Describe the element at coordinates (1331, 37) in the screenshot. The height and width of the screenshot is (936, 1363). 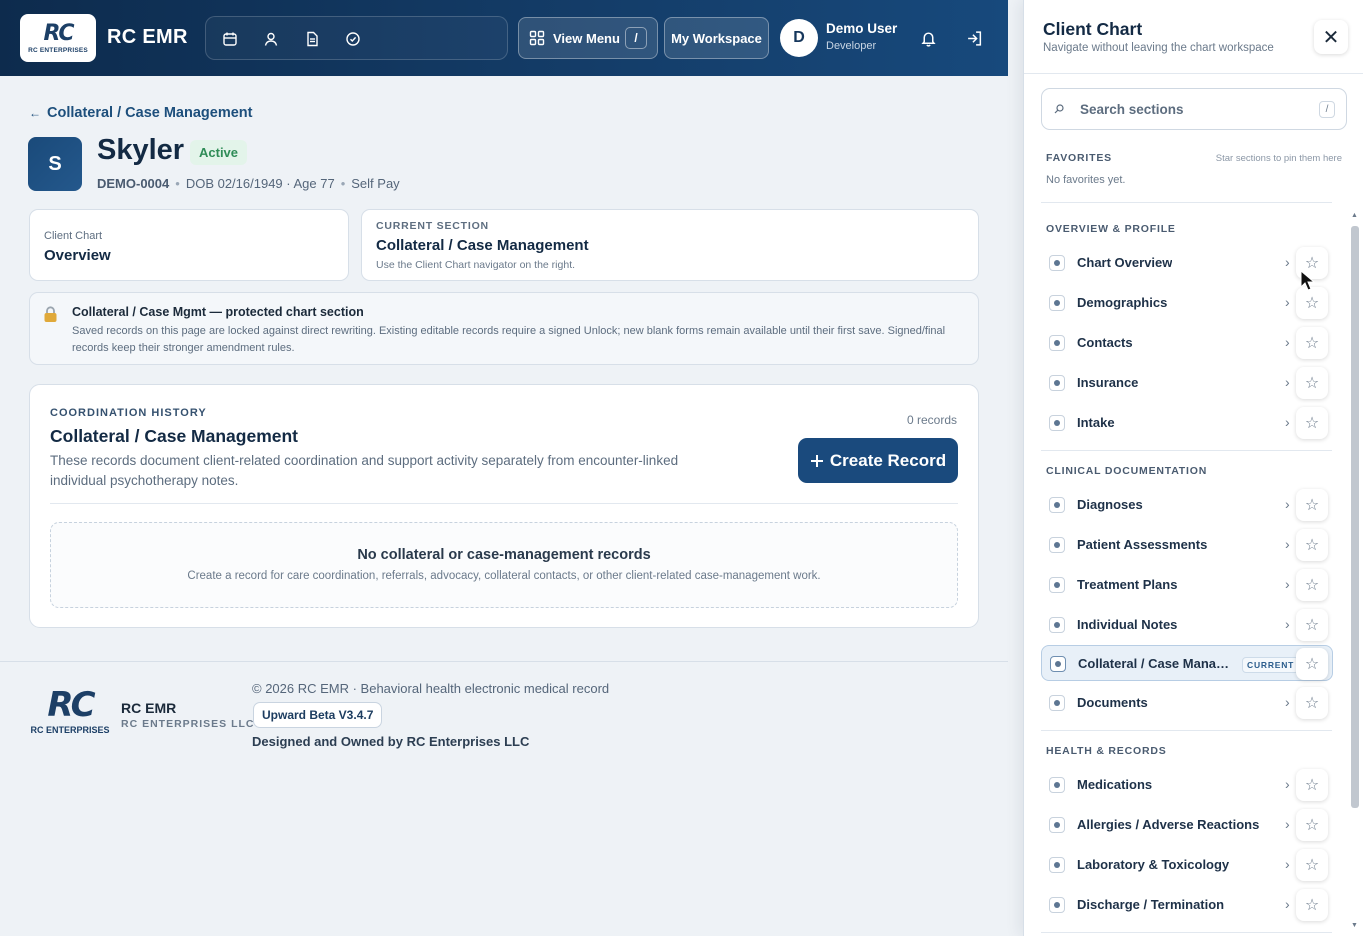
I see `close-icon: ✕` at that location.